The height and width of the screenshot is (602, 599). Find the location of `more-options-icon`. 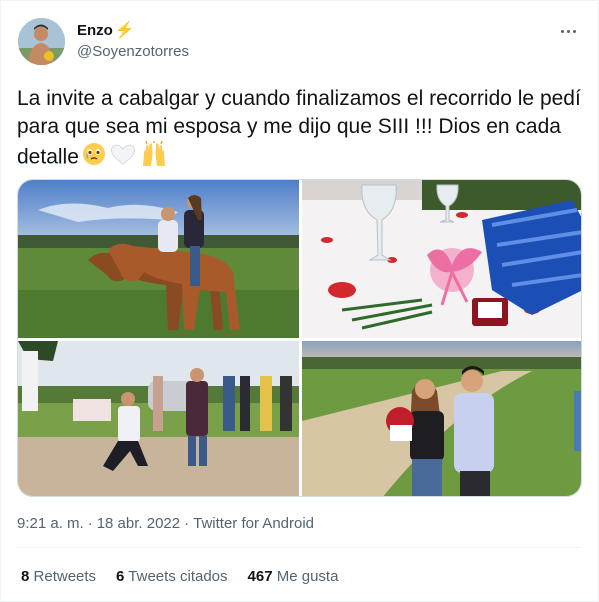

more-options-icon is located at coordinates (568, 31).